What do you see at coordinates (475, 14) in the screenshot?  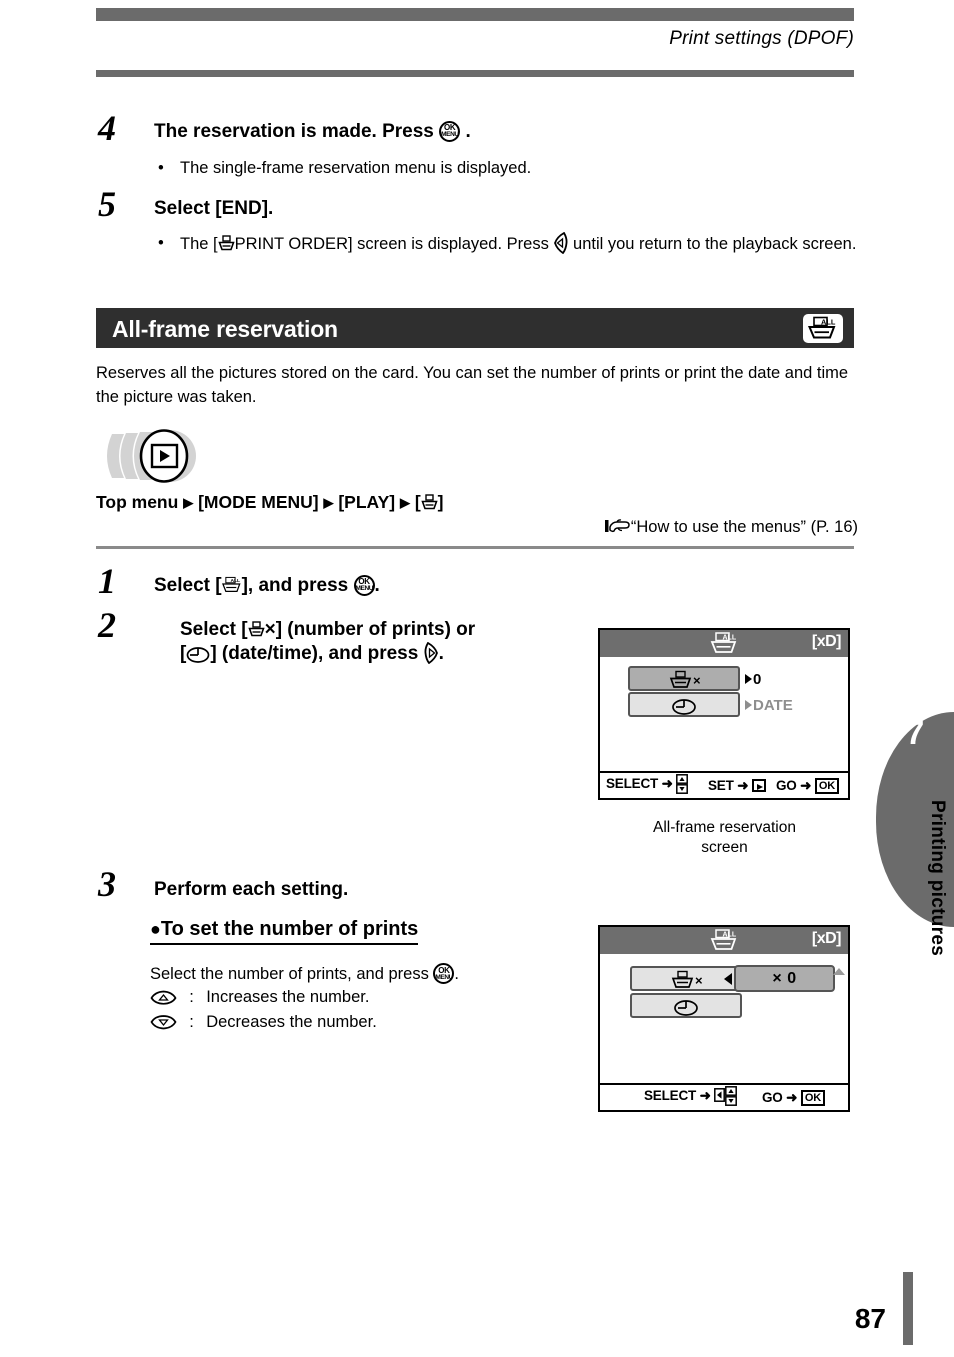 I see `header-top-bar` at bounding box center [475, 14].